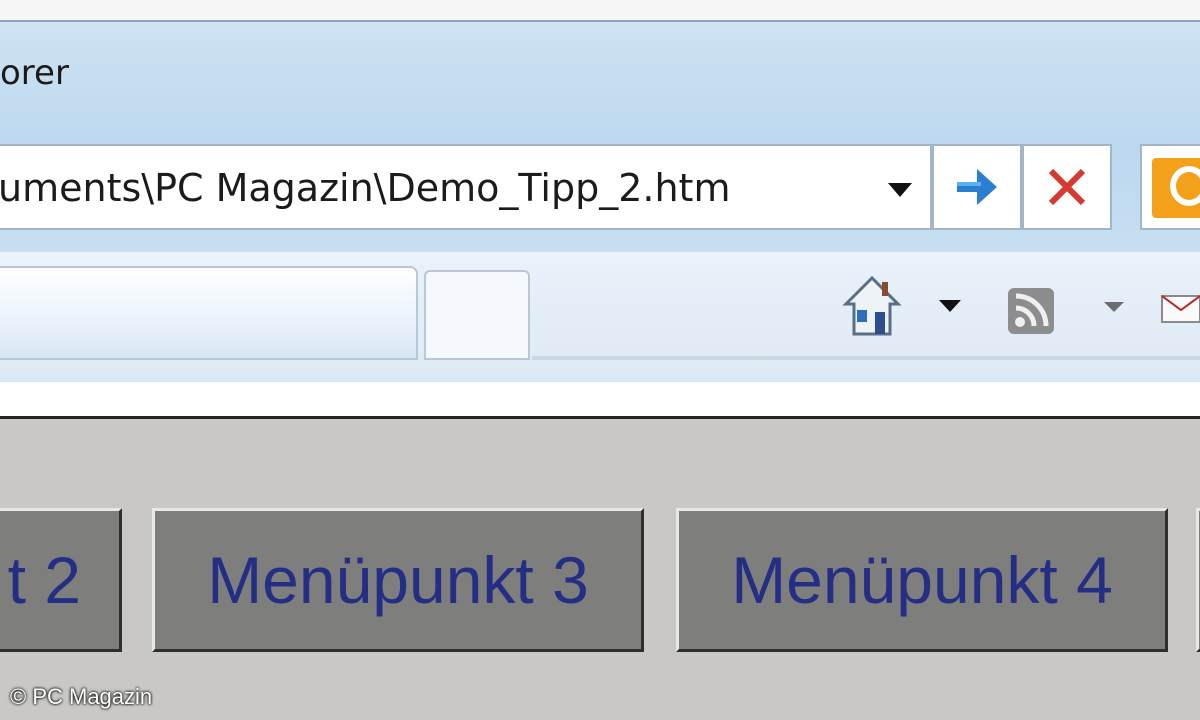  Describe the element at coordinates (900, 191) in the screenshot. I see `address-dropdown-icon` at that location.